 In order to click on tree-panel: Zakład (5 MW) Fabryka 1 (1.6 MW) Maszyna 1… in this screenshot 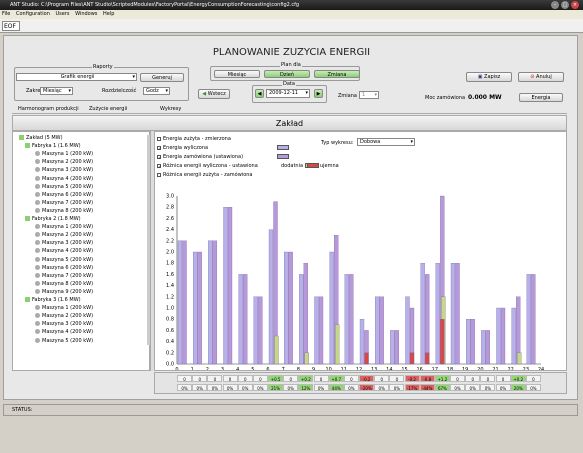, I will do `click(81, 251)`.